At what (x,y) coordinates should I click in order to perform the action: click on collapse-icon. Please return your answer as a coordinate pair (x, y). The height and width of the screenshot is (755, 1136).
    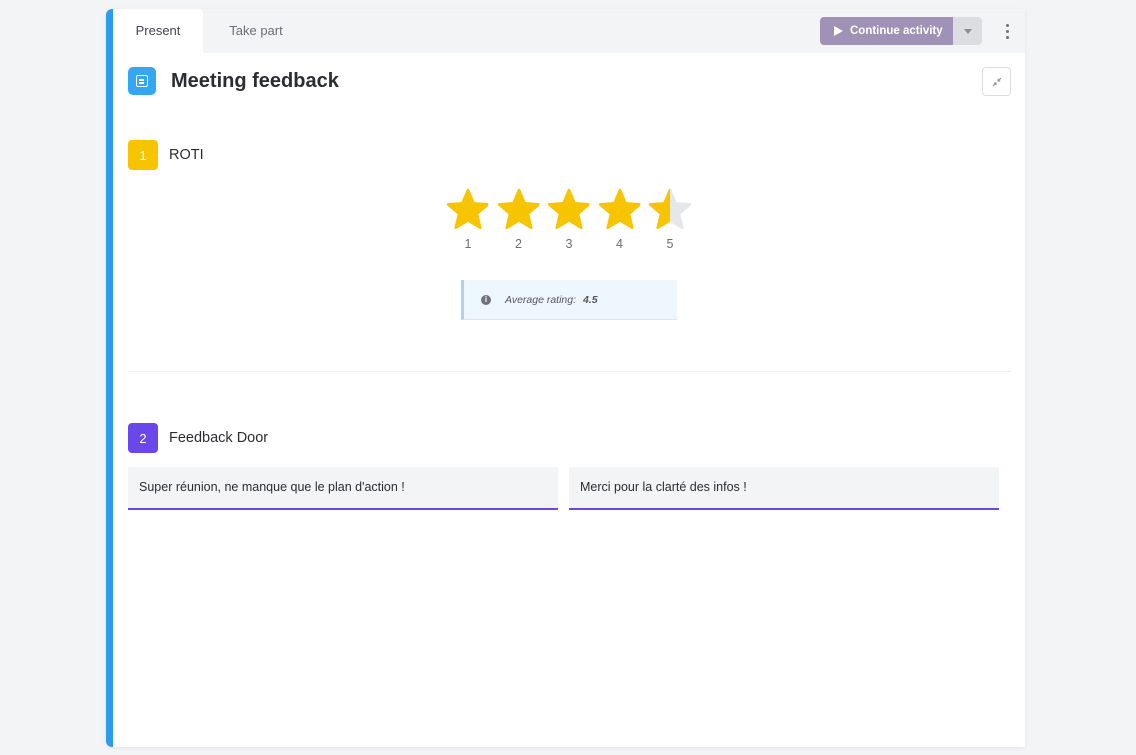
    Looking at the image, I should click on (996, 81).